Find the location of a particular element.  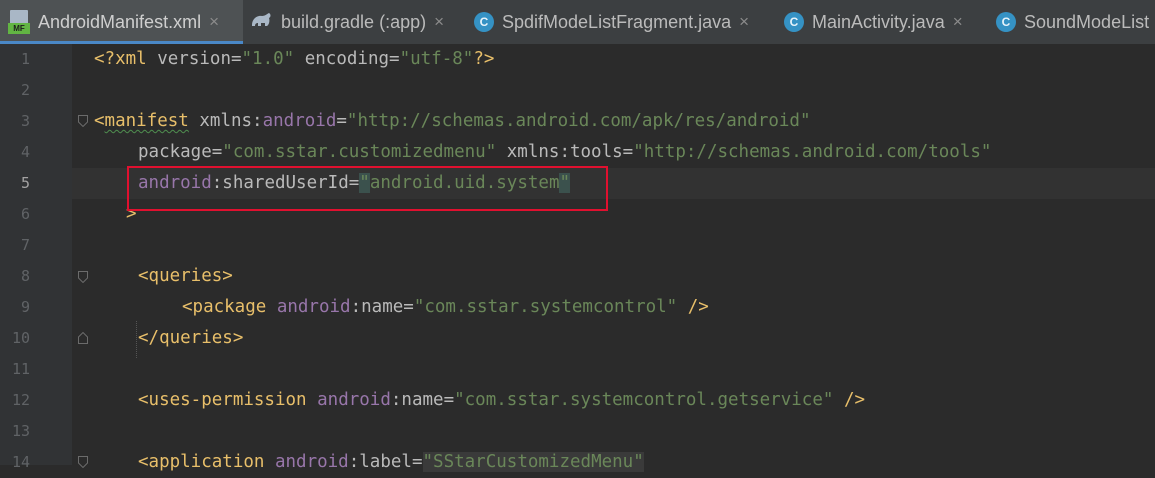

line-number-gutter: 1 2 3 4 5 6 7 8 9 10 11 12 13 14 is located at coordinates (36, 257).